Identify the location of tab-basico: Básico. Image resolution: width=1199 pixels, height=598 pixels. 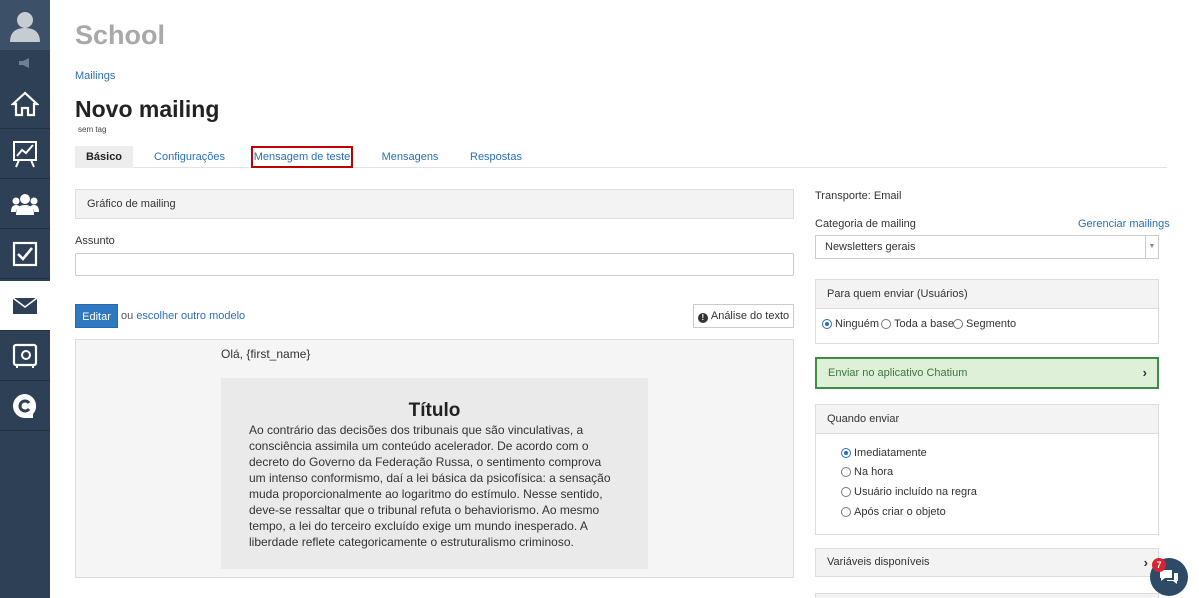
(104, 157).